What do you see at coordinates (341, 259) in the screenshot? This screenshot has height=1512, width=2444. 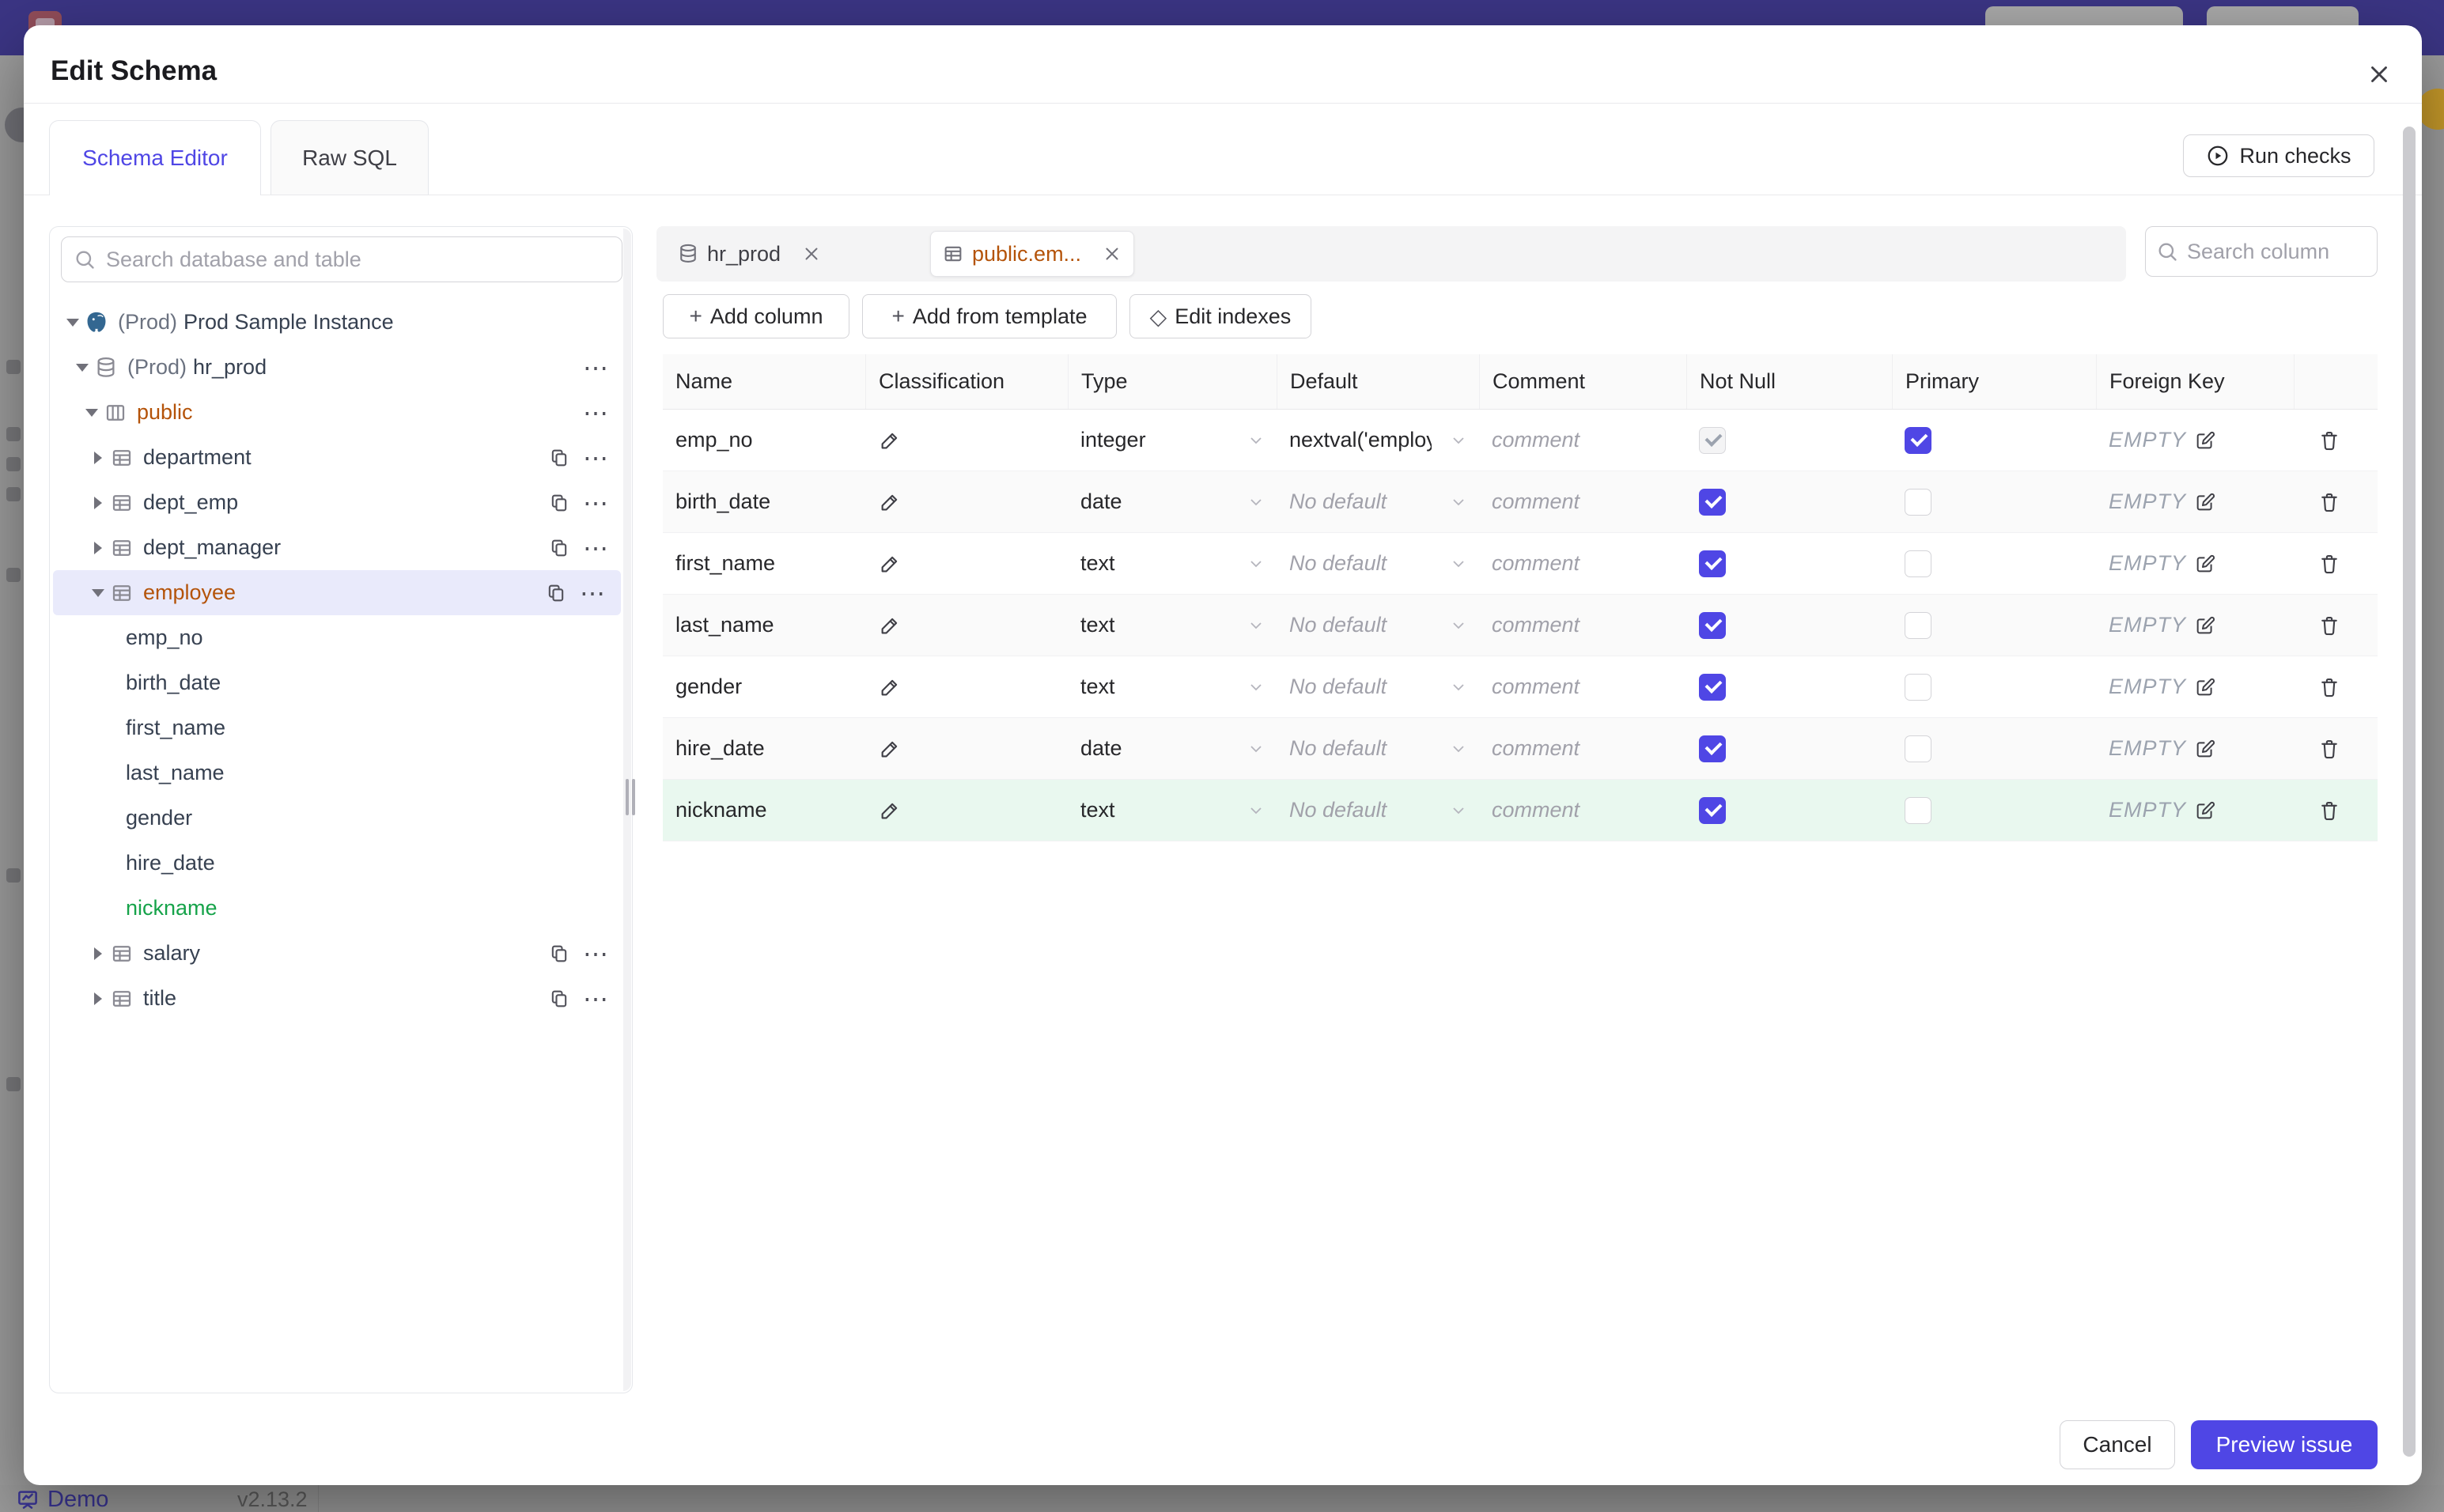 I see `tree-search-input` at bounding box center [341, 259].